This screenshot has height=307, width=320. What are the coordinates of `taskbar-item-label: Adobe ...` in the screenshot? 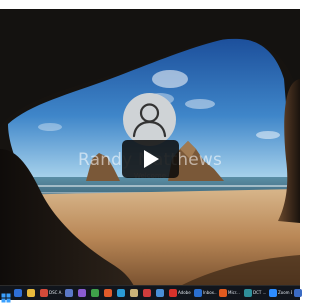 It's located at (185, 292).